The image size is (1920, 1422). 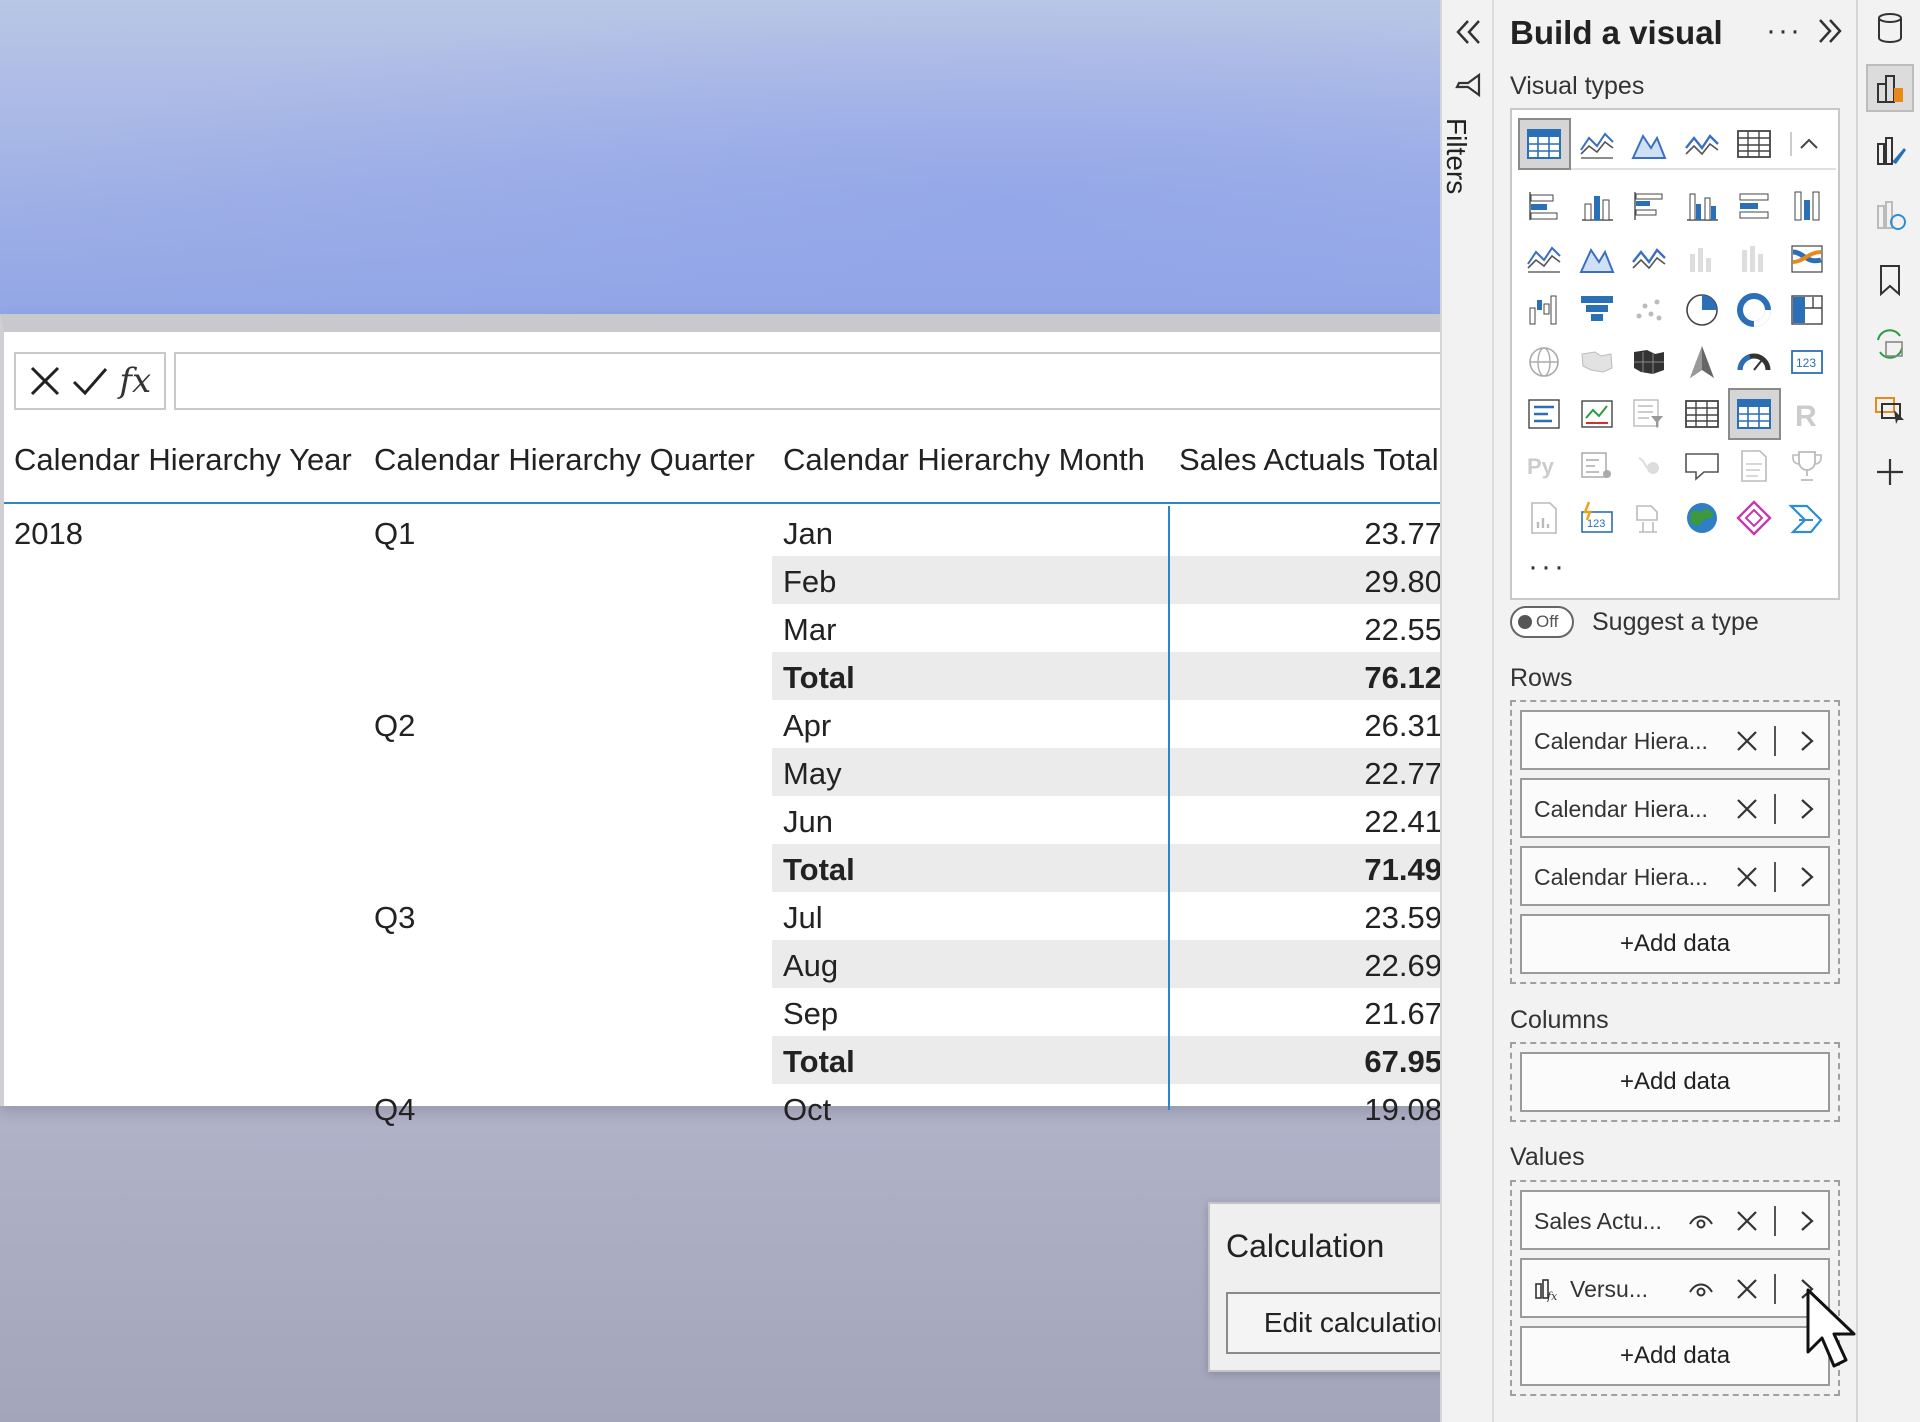 I want to click on goals-visual, so click(x=1807, y=466).